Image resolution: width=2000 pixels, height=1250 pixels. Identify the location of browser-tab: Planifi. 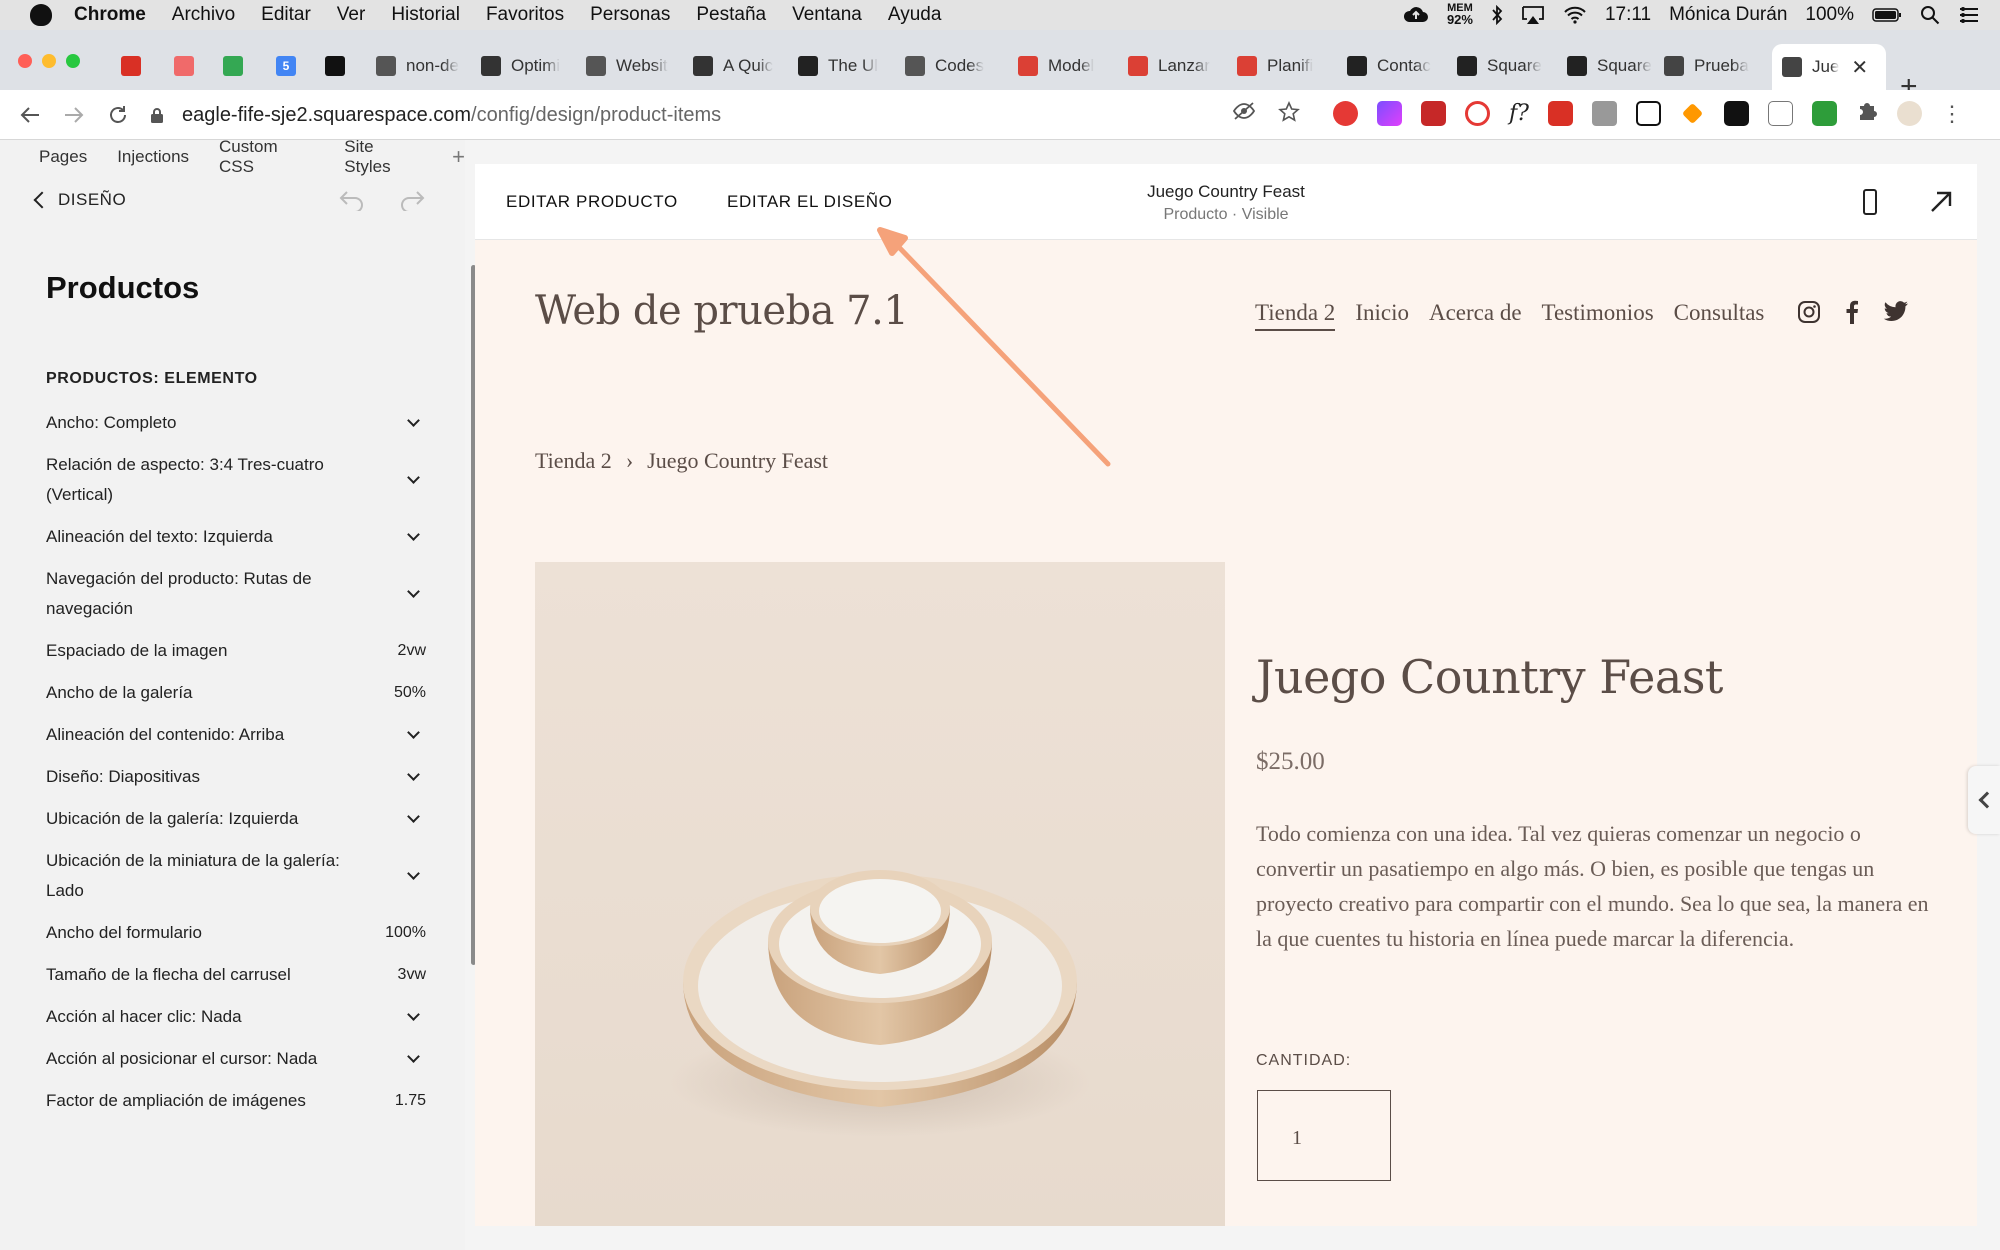
(1286, 66).